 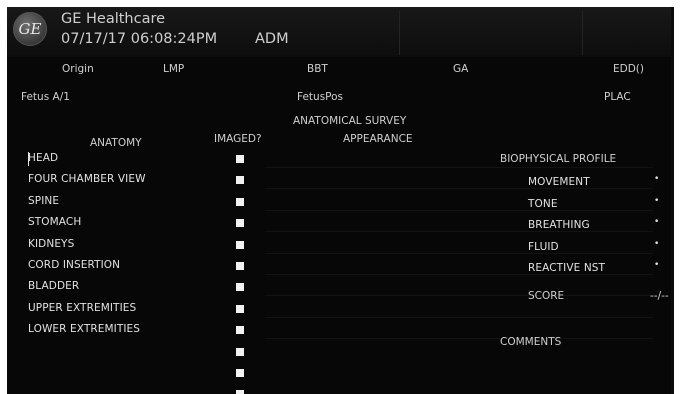 What do you see at coordinates (320, 97) in the screenshot?
I see `fetus-position-field: FetusPos` at bounding box center [320, 97].